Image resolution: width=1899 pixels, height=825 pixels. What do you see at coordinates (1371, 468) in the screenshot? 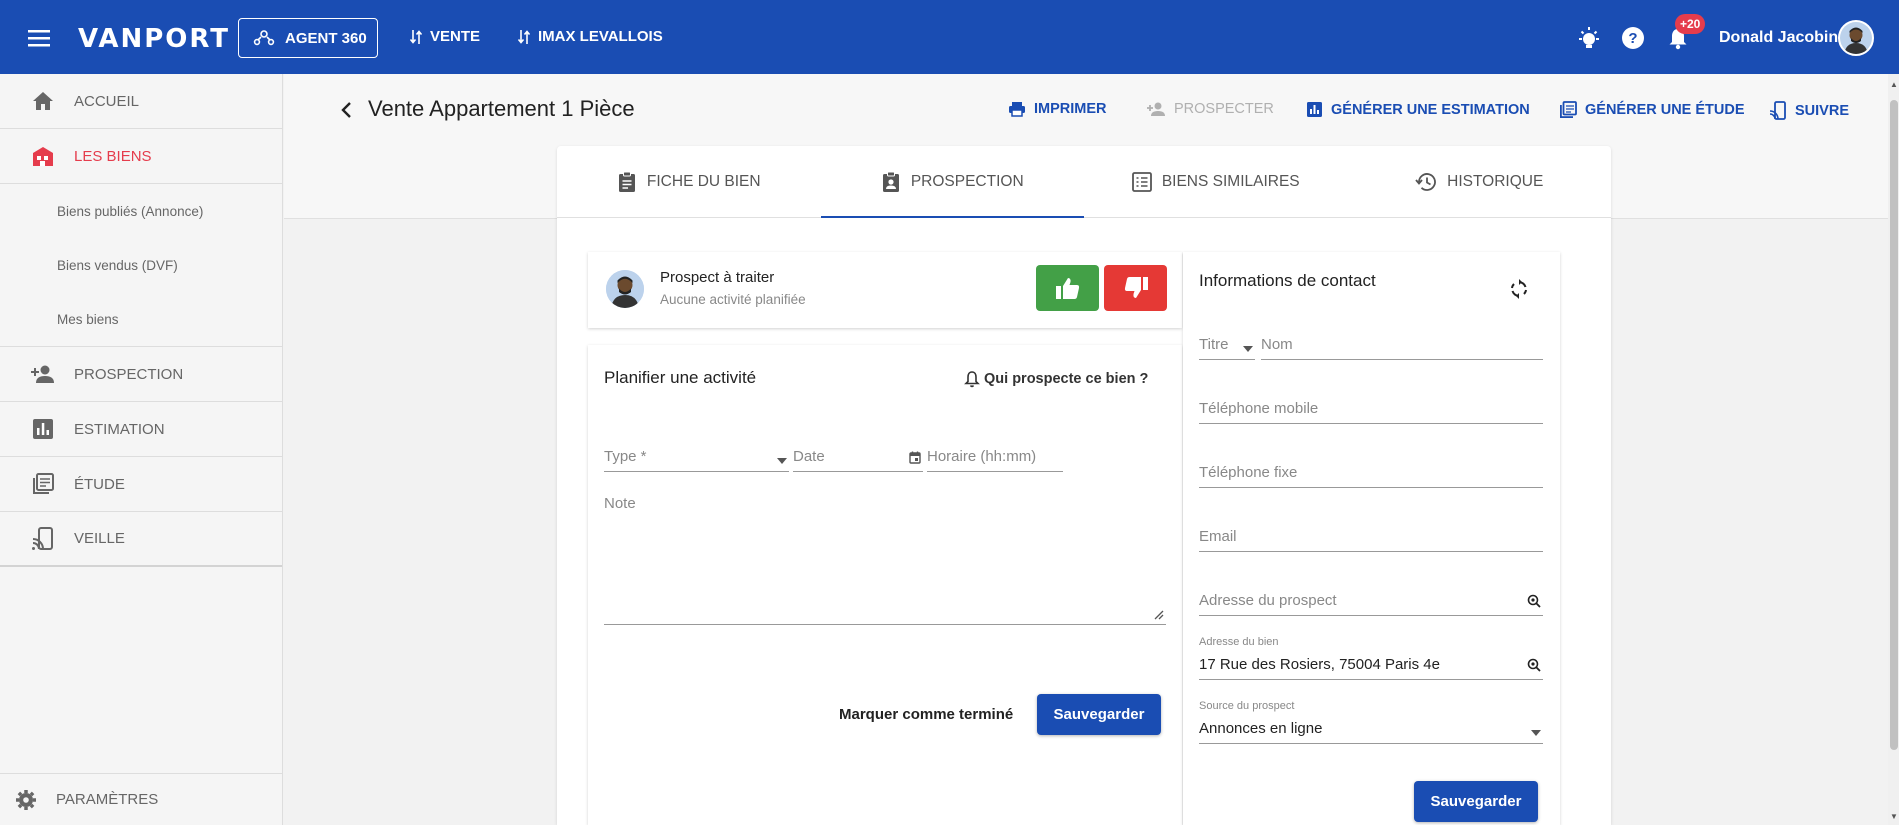
I see `landline-phone-field: Téléphone fixe` at bounding box center [1371, 468].